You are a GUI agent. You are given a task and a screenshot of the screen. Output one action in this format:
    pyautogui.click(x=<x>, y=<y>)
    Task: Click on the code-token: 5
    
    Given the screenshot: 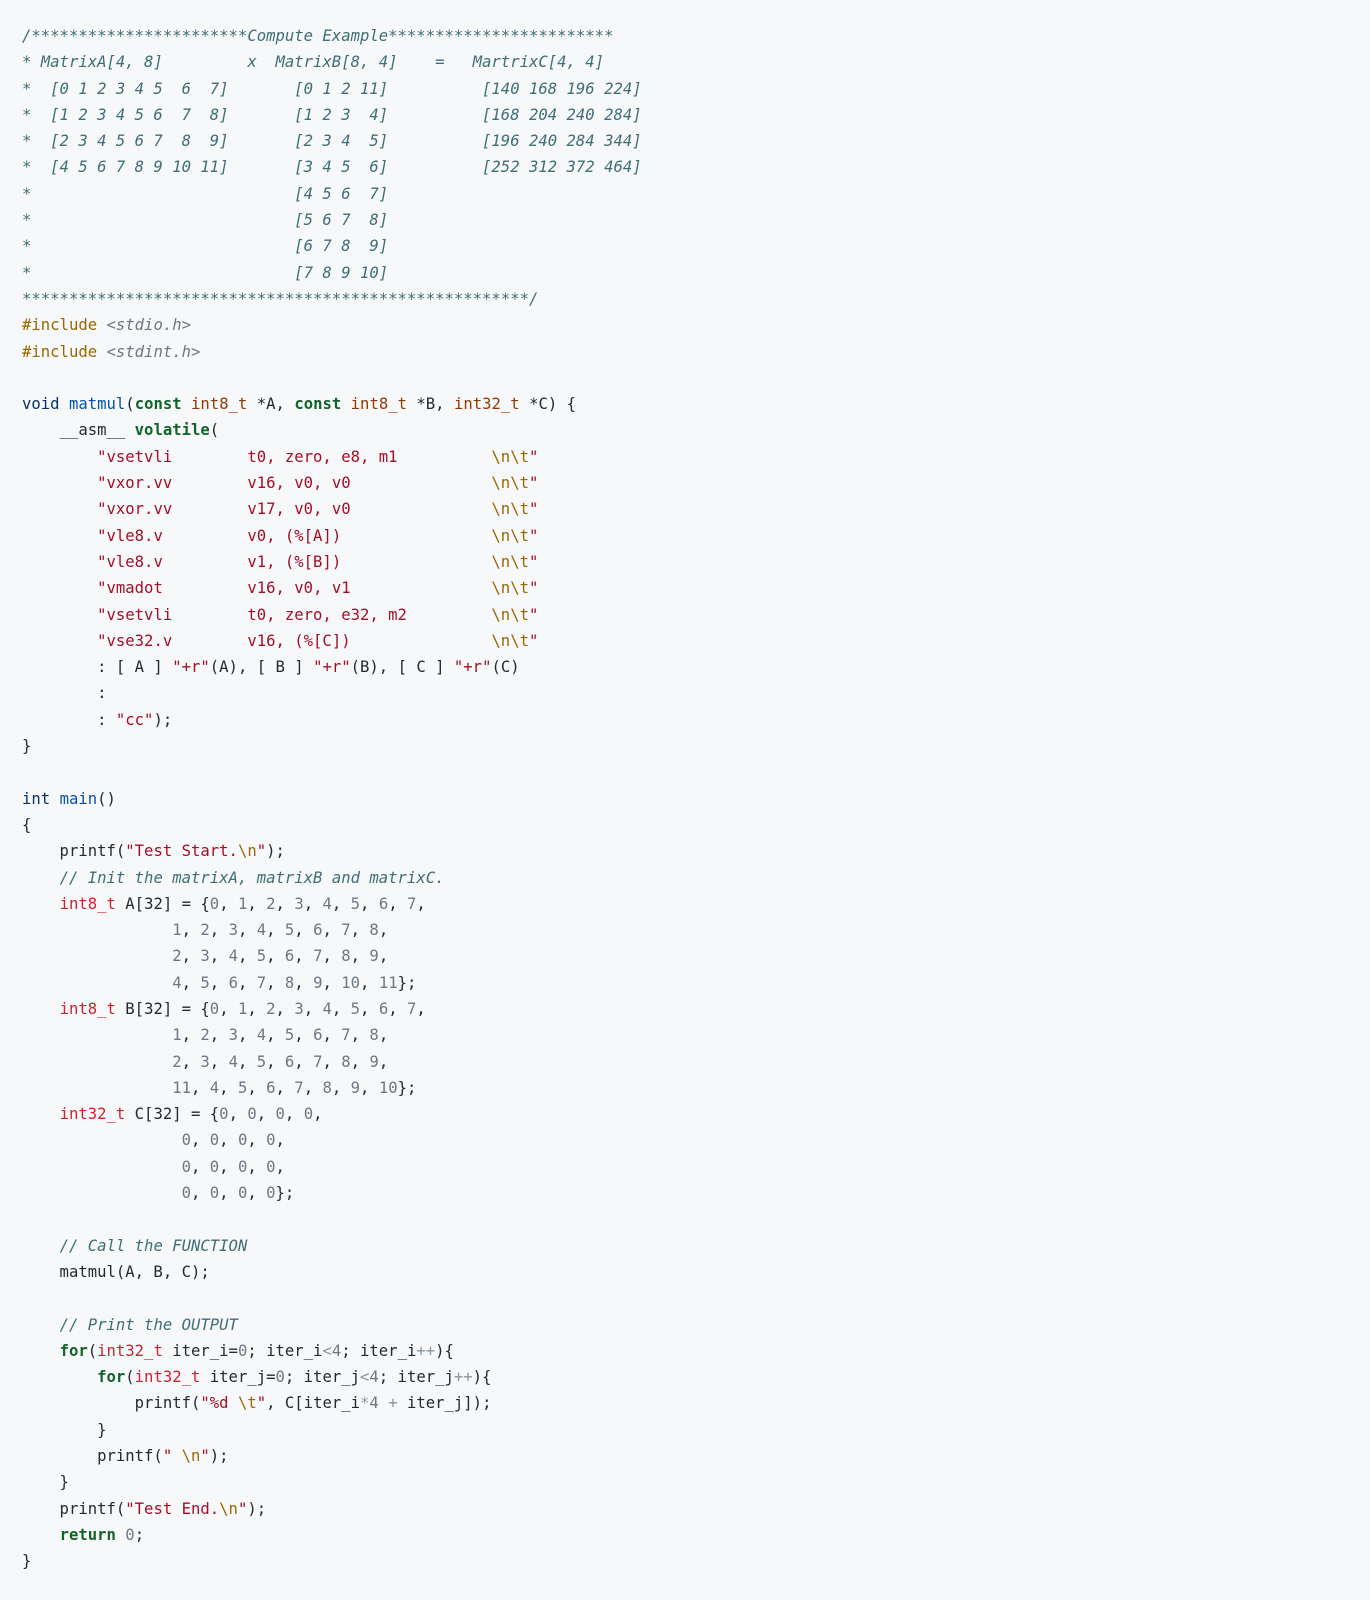 What is the action you would take?
    pyautogui.click(x=355, y=903)
    